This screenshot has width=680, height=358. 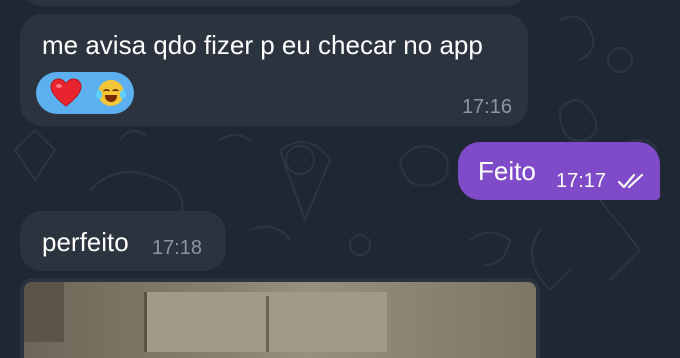 I want to click on message-time: 17:18, so click(x=177, y=248).